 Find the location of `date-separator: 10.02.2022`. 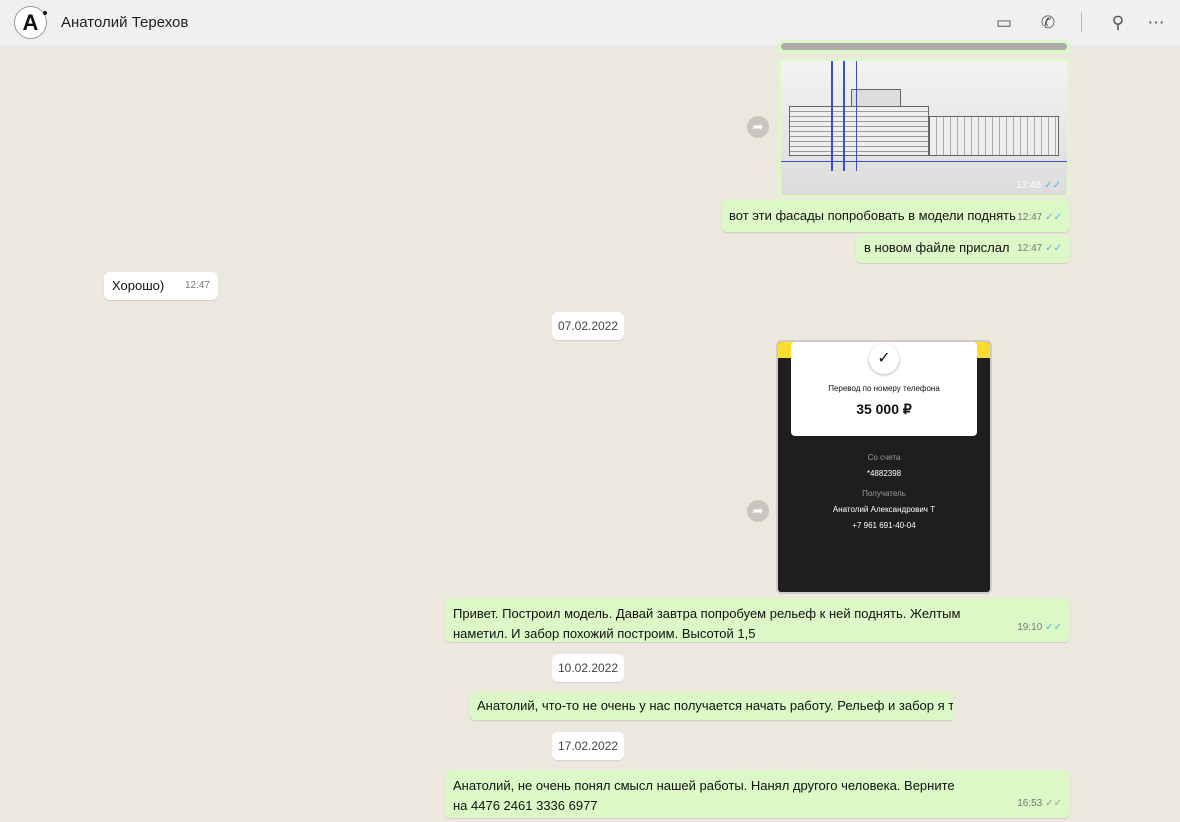

date-separator: 10.02.2022 is located at coordinates (588, 668).